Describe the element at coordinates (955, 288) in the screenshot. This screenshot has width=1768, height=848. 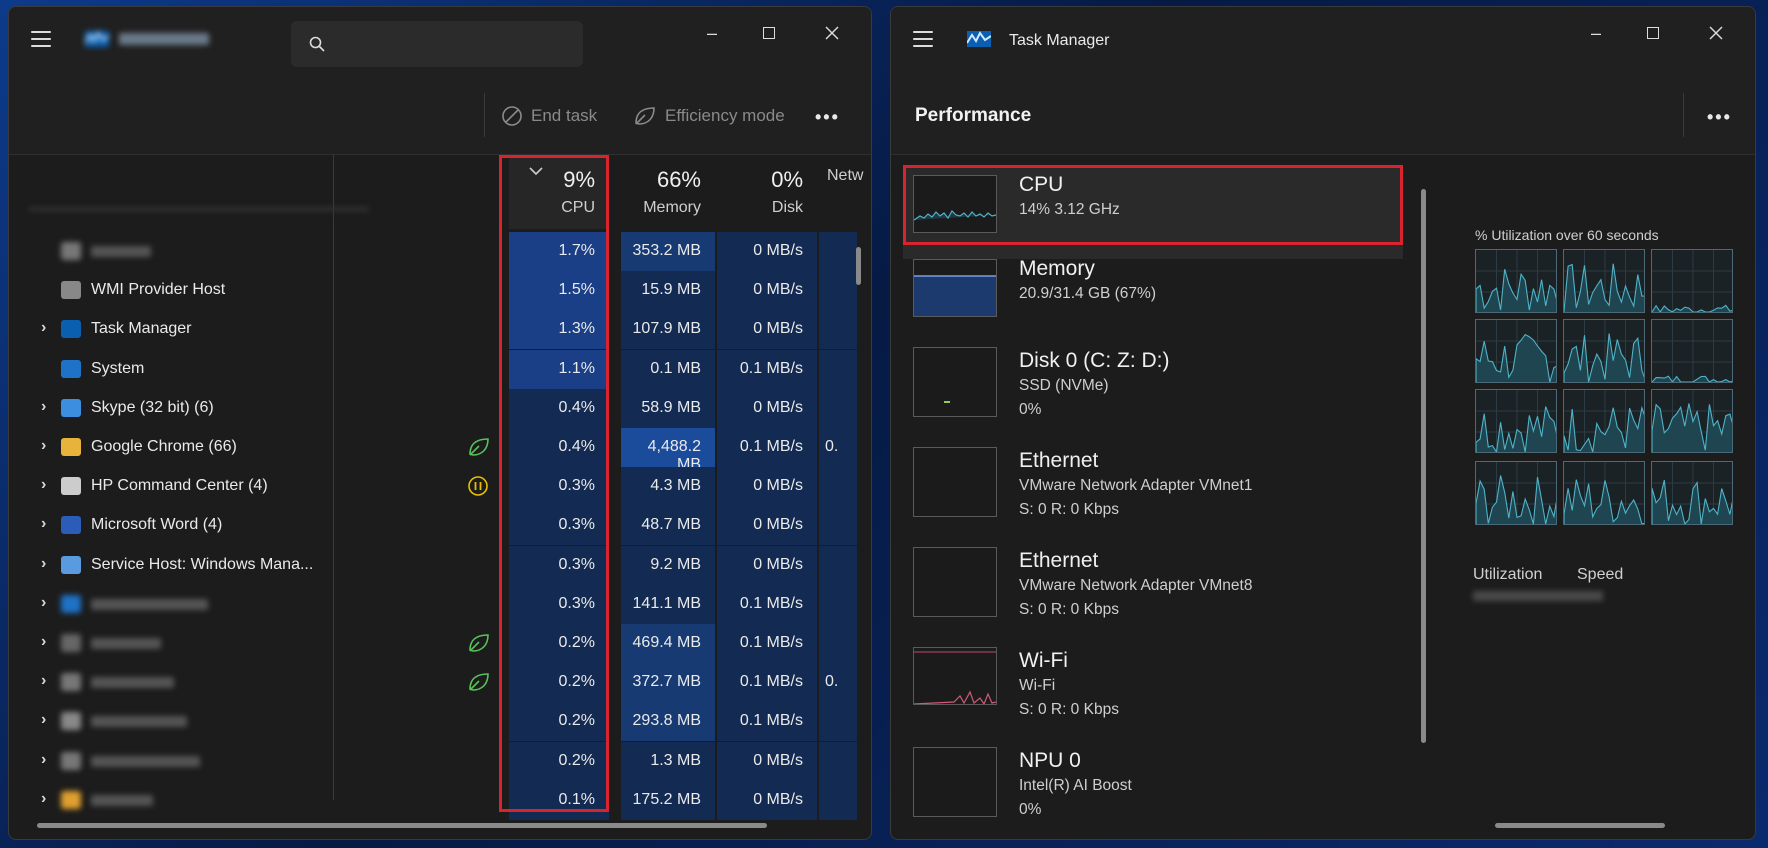
I see `mem-graph-thumbnail` at that location.